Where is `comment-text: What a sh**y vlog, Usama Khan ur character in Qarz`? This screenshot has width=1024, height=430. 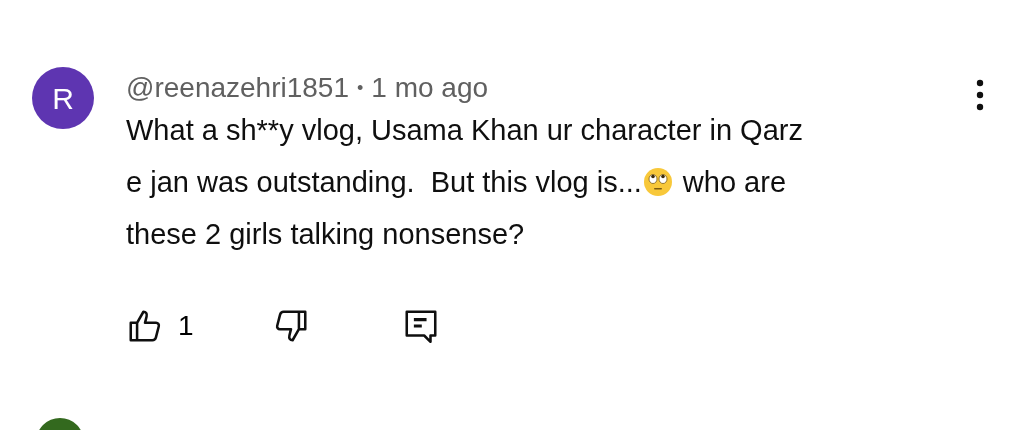 comment-text: What a sh**y vlog, Usama Khan ur character in Qarz is located at coordinates (464, 130).